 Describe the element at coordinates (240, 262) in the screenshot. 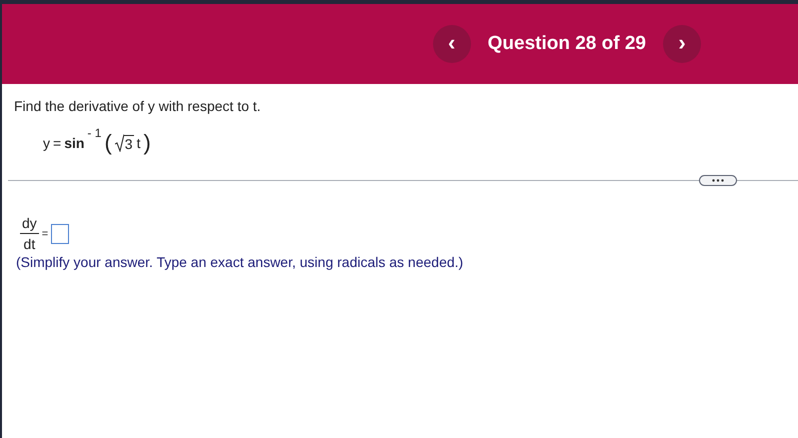

I see `answer-instruction: (Simplify your answer. Type an exact answer, using radicals as needed.)` at that location.